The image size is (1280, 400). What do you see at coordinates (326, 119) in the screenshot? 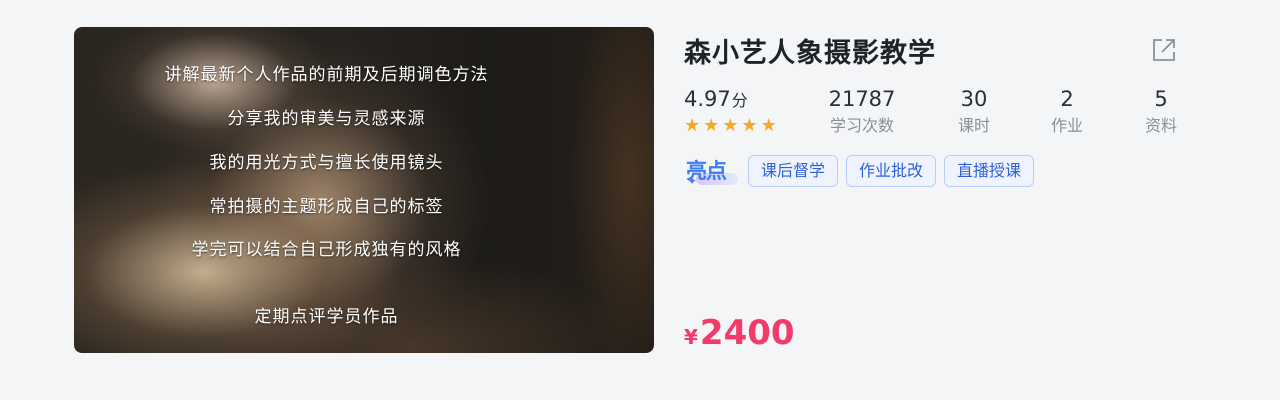
I see `cover-line: 分享我的审美与灵感来源` at bounding box center [326, 119].